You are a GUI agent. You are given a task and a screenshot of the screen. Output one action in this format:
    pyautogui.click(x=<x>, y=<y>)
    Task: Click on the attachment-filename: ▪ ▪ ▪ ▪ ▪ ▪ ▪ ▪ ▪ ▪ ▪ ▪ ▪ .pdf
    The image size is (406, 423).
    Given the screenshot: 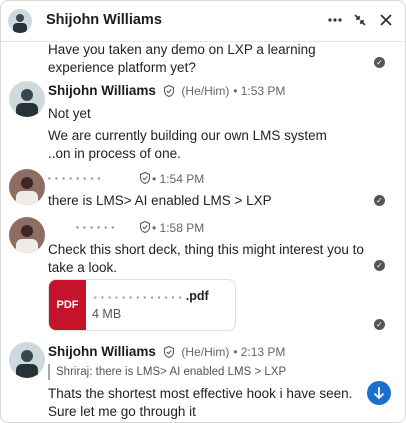 What is the action you would take?
    pyautogui.click(x=151, y=296)
    